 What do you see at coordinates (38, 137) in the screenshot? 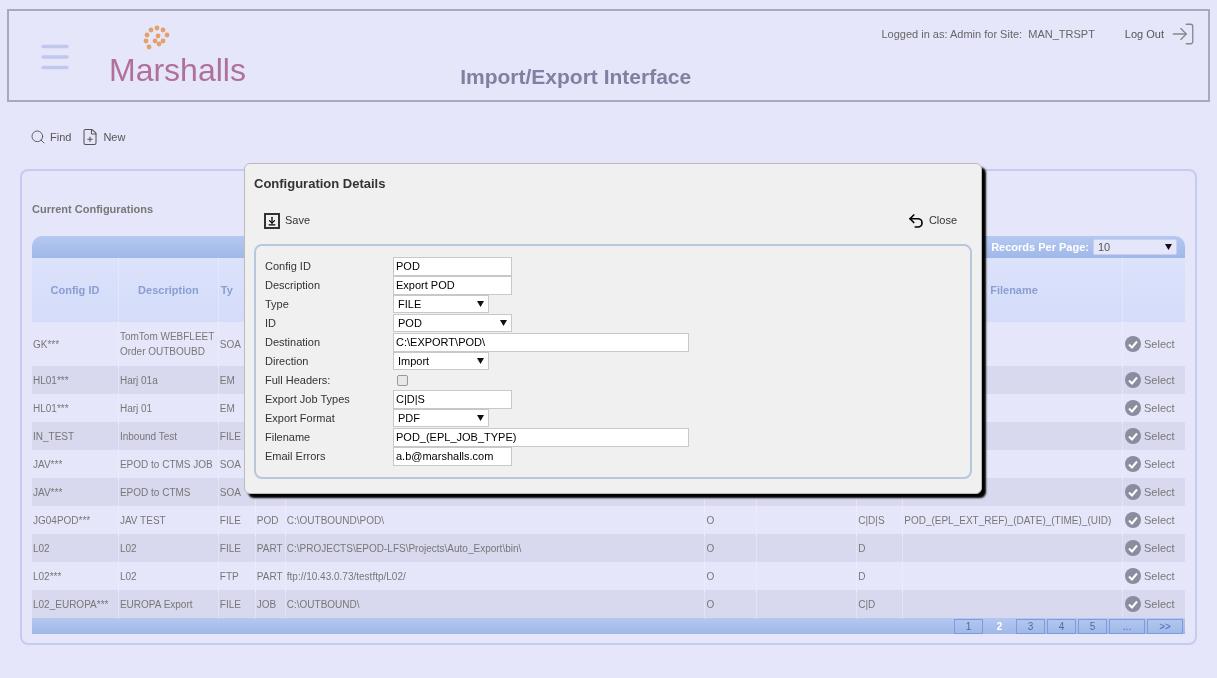
I see `search-icon` at bounding box center [38, 137].